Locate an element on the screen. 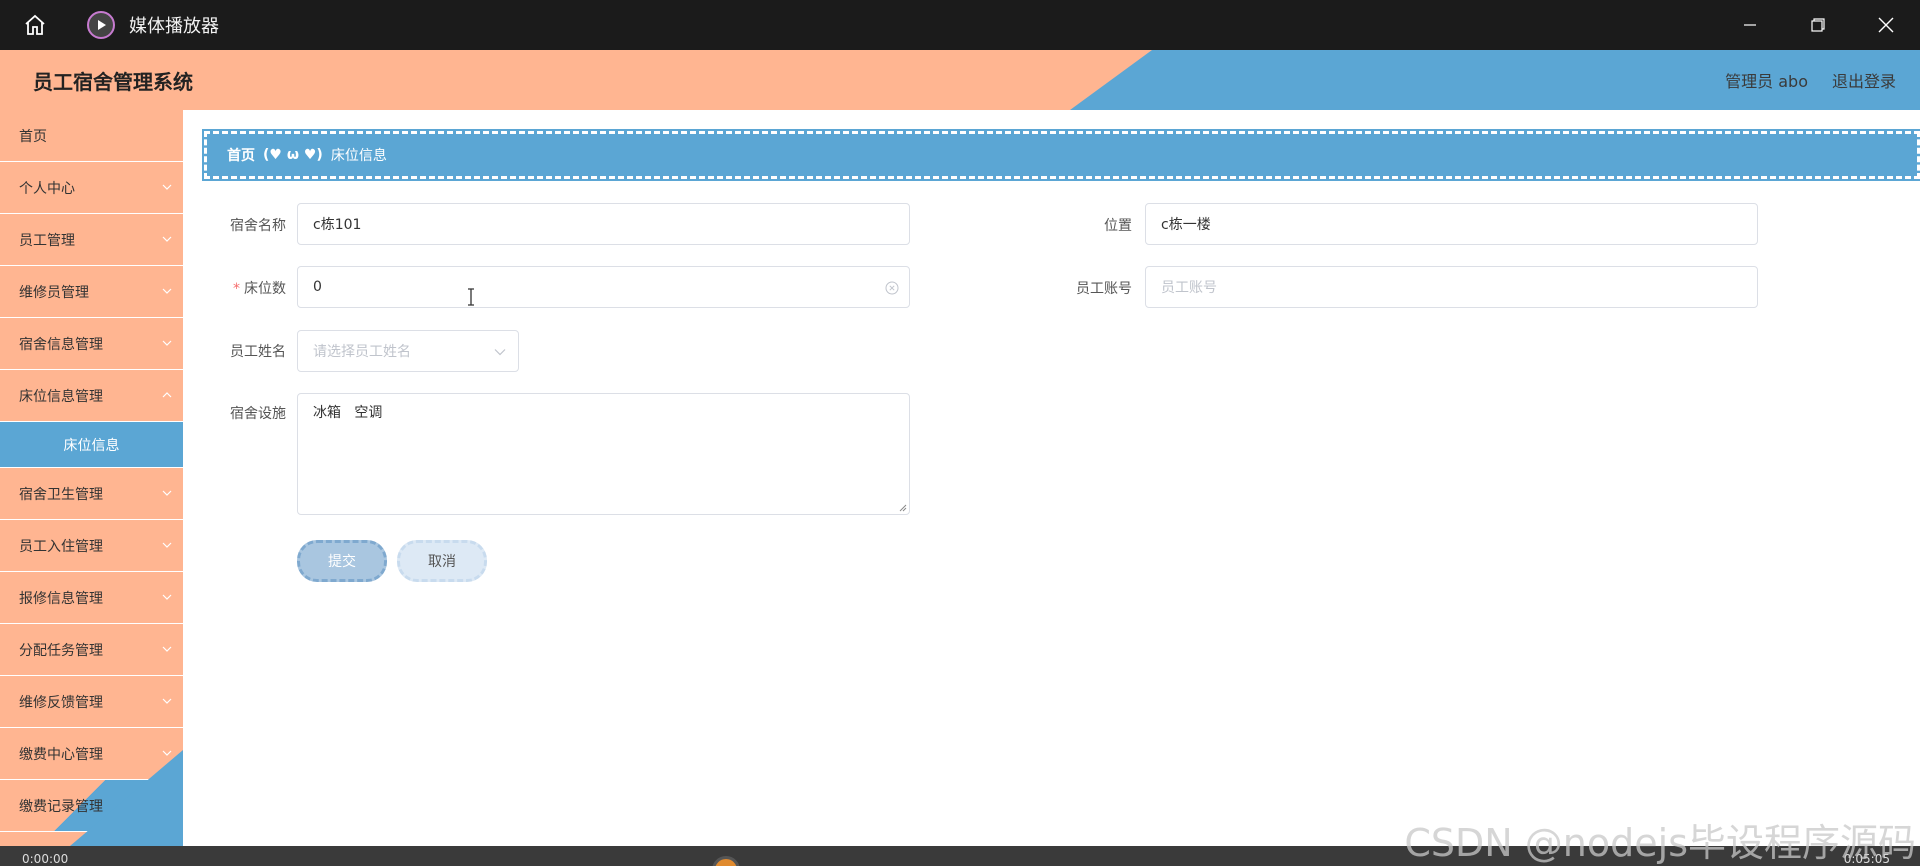 Image resolution: width=1920 pixels, height=866 pixels. home-icon is located at coordinates (35, 25).